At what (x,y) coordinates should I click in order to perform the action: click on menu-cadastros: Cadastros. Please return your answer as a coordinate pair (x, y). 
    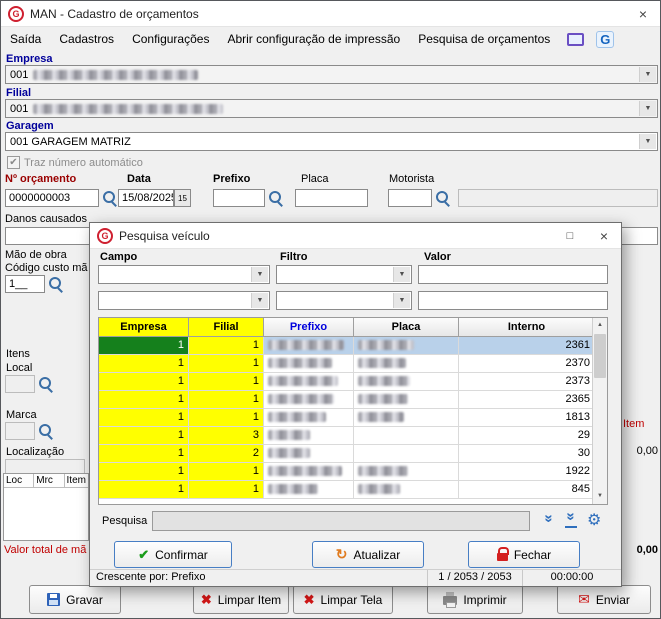
    Looking at the image, I should click on (86, 39).